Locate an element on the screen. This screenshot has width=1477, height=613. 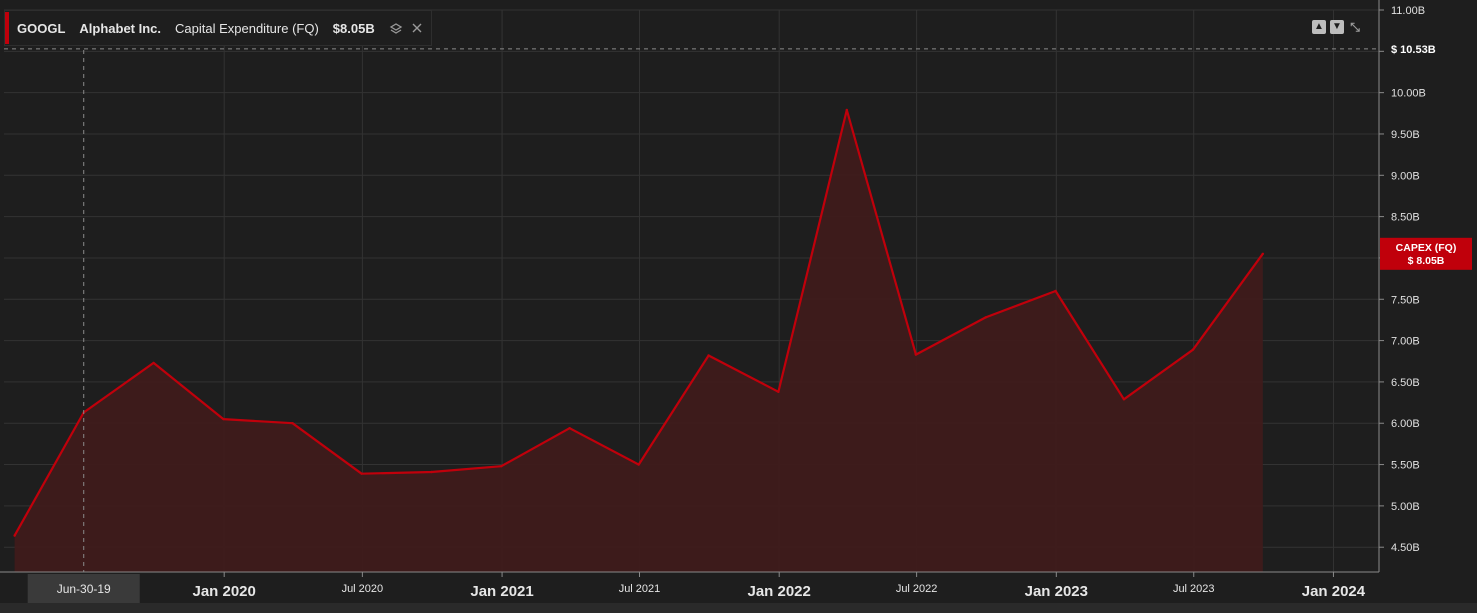
x-tick-label: Jul 2020 is located at coordinates (363, 589).